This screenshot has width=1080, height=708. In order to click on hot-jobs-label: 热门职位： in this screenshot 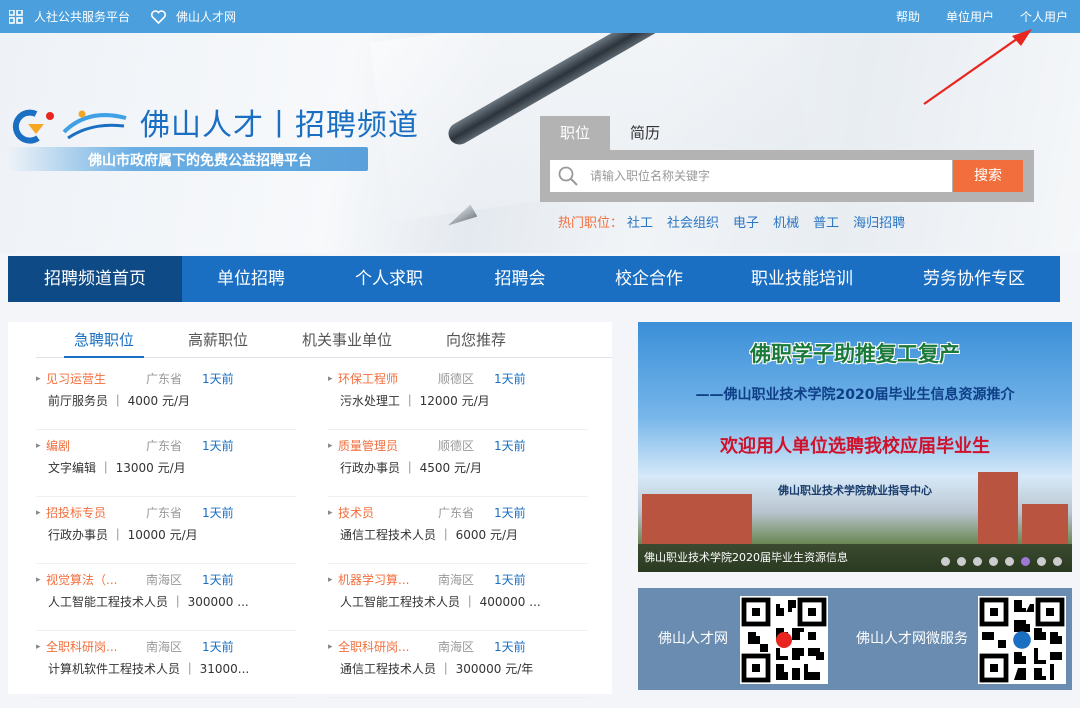, I will do `click(591, 223)`.